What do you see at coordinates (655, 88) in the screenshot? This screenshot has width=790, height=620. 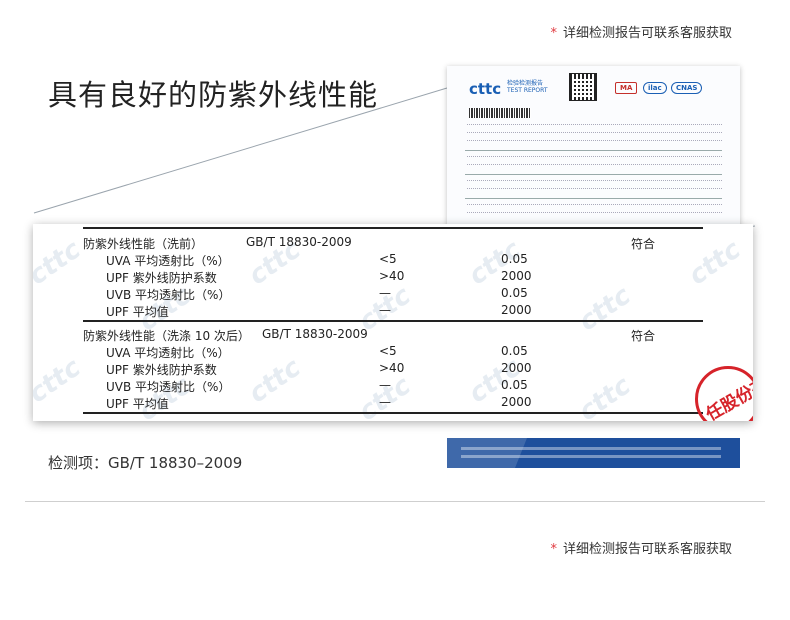 I see `ilac-mark-icon: ilac` at bounding box center [655, 88].